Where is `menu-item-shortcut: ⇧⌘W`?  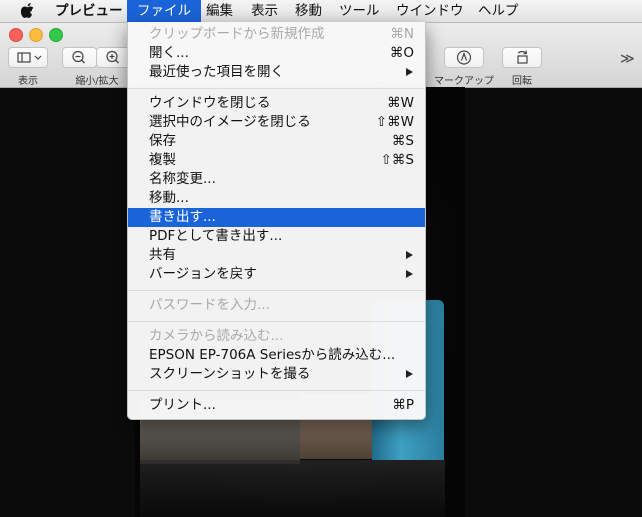 menu-item-shortcut: ⇧⌘W is located at coordinates (394, 122).